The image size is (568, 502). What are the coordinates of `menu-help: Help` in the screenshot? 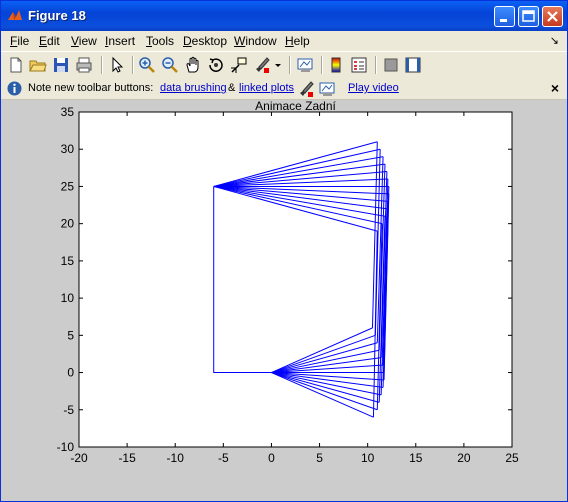 It's located at (297, 41).